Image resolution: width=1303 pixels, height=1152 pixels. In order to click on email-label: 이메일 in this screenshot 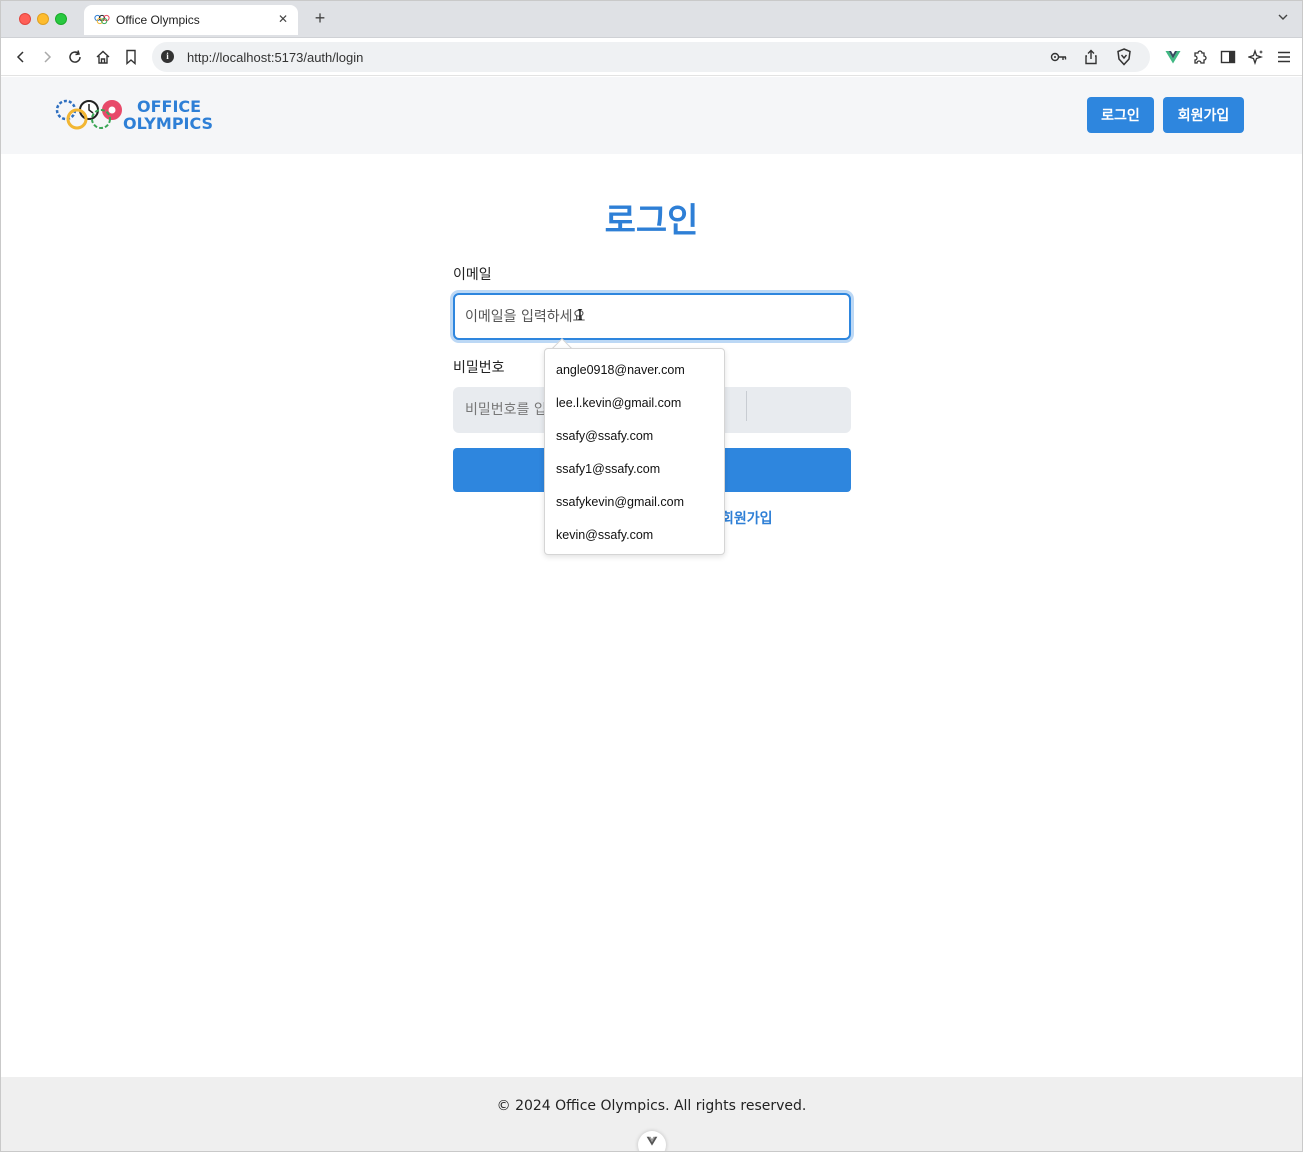, I will do `click(472, 275)`.